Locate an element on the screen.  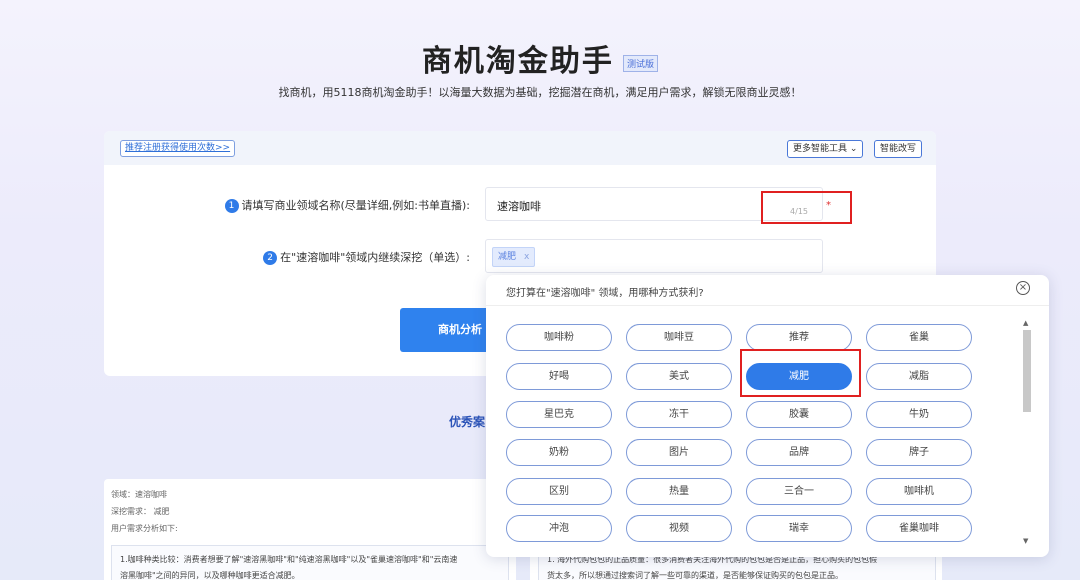
tag-remove-icon: x is located at coordinates (526, 257).